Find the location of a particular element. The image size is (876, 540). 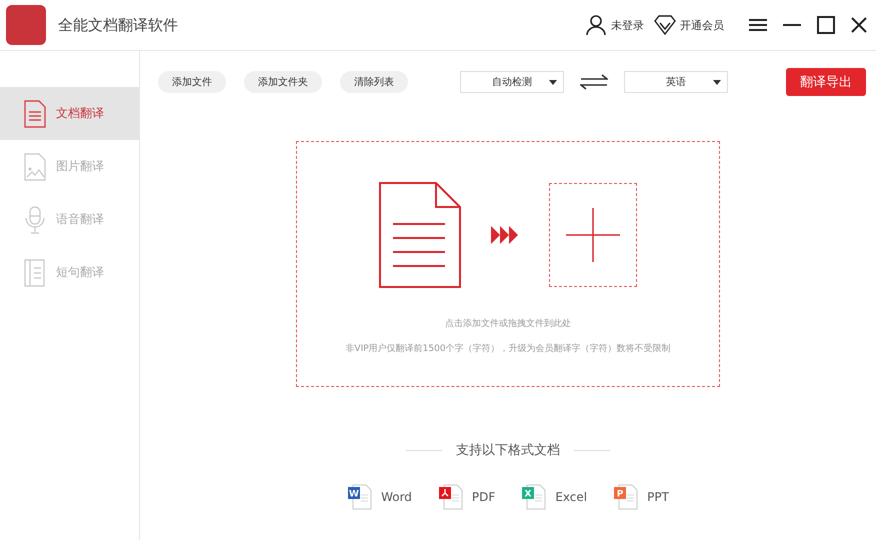

microphone-icon is located at coordinates (35, 220).